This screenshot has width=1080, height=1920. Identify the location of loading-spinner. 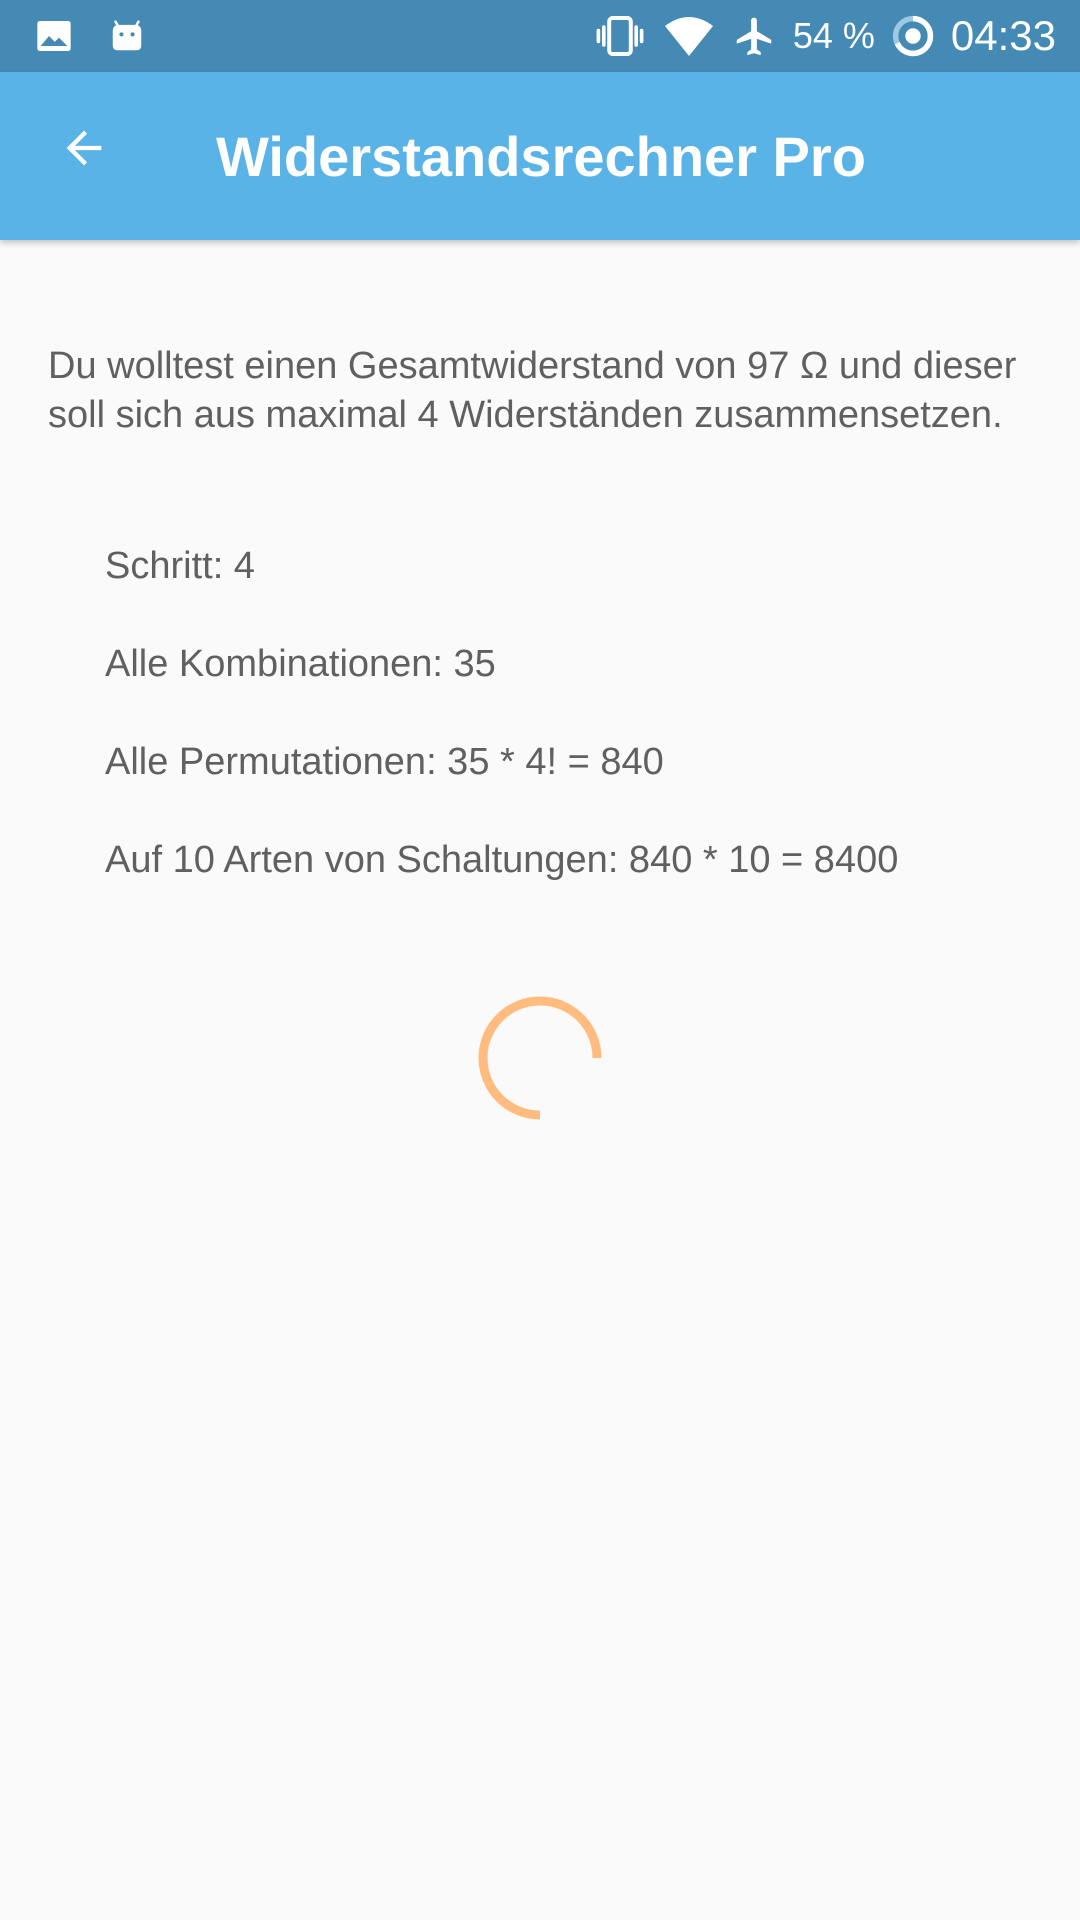
(540, 1058).